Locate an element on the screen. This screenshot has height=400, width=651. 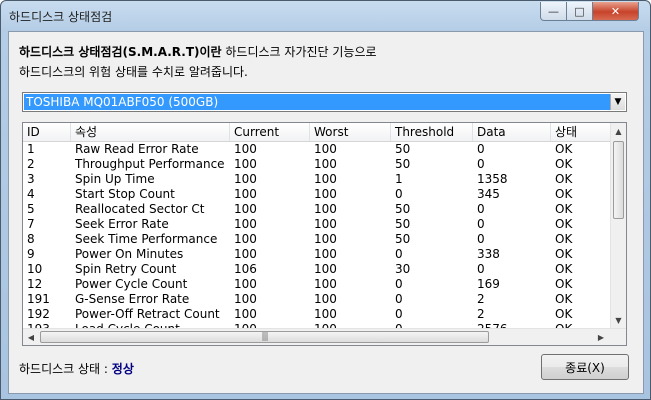
vertical-scroll-thumb is located at coordinates (618, 180).